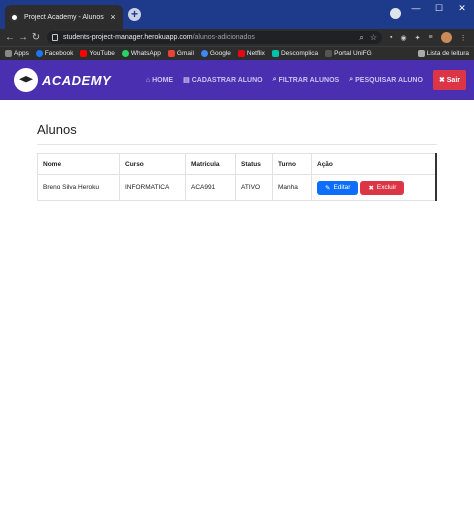  I want to click on gmail-icon, so click(171, 53).